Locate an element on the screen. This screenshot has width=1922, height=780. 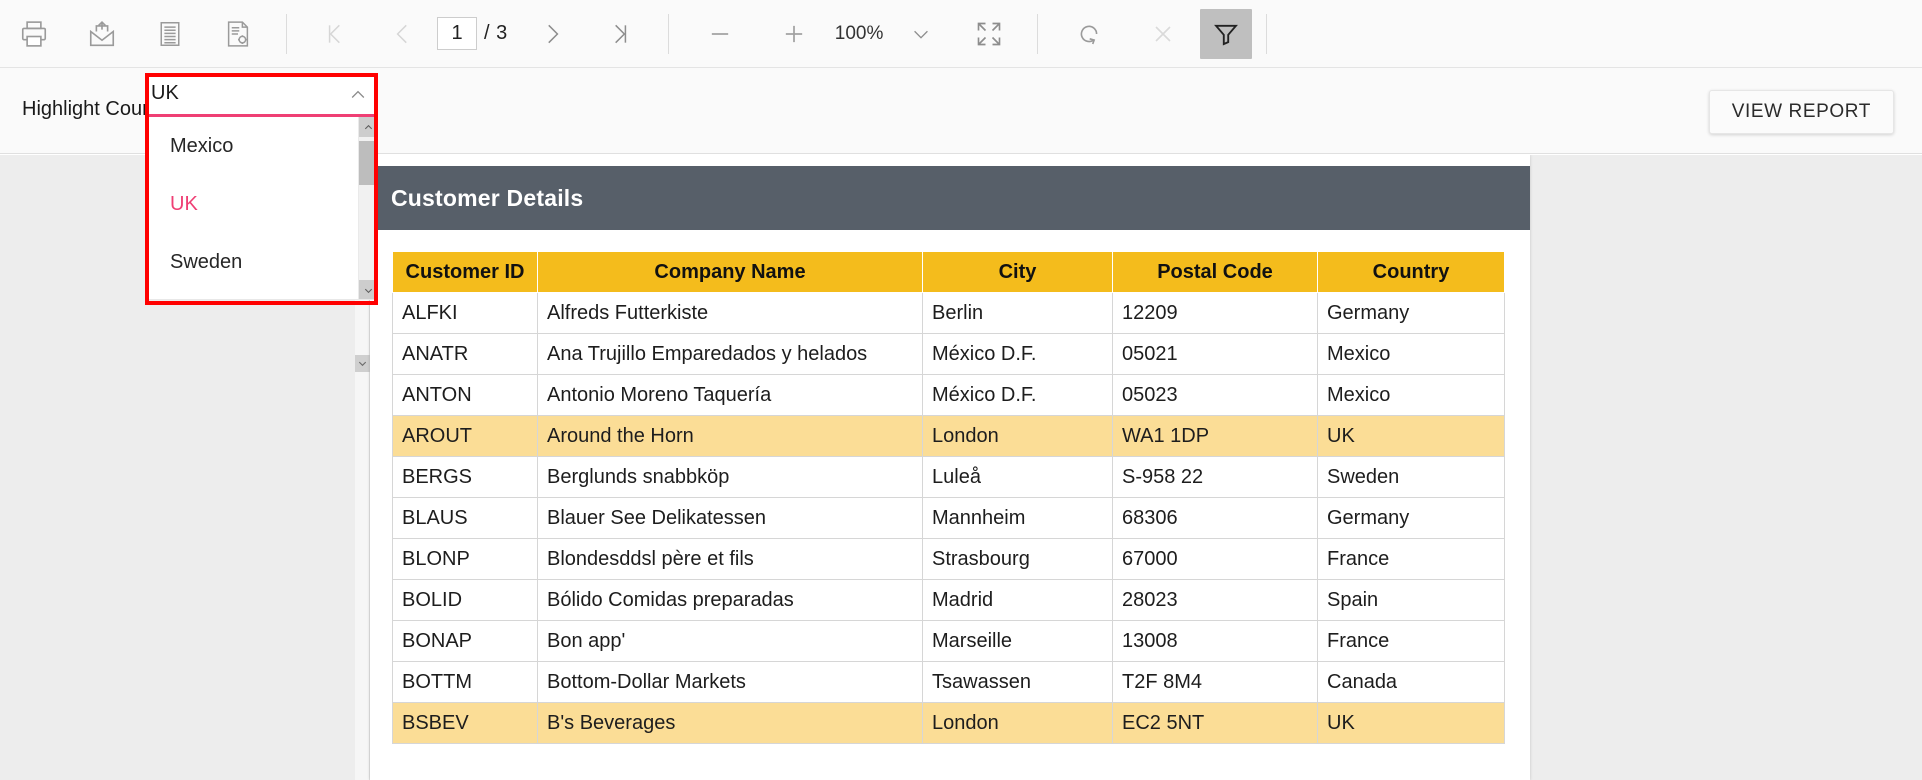
zoom-in-button is located at coordinates (794, 34).